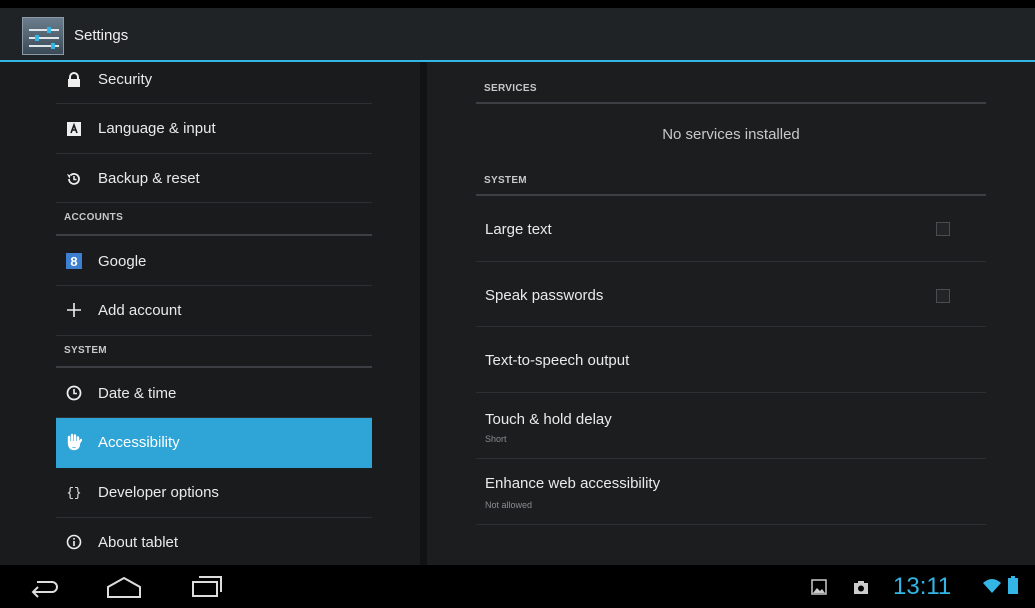  Describe the element at coordinates (423, 313) in the screenshot. I see `pane-divider` at that location.